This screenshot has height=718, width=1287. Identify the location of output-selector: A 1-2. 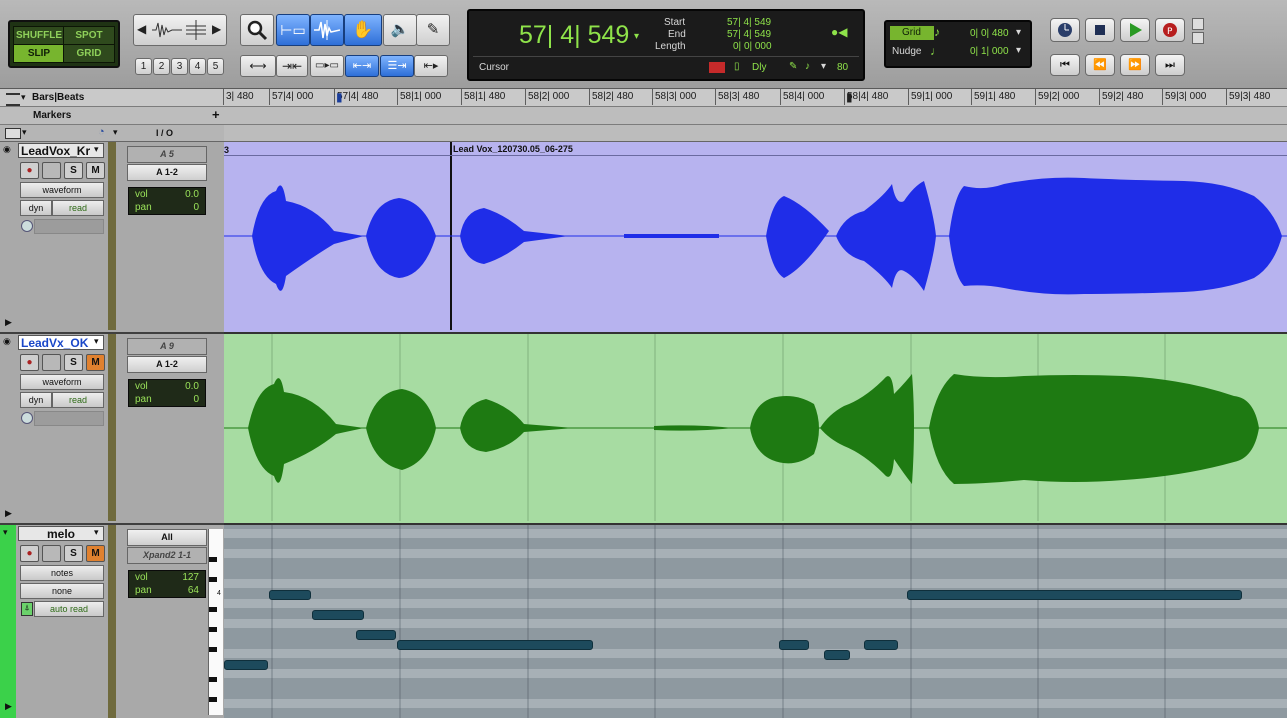
(167, 172).